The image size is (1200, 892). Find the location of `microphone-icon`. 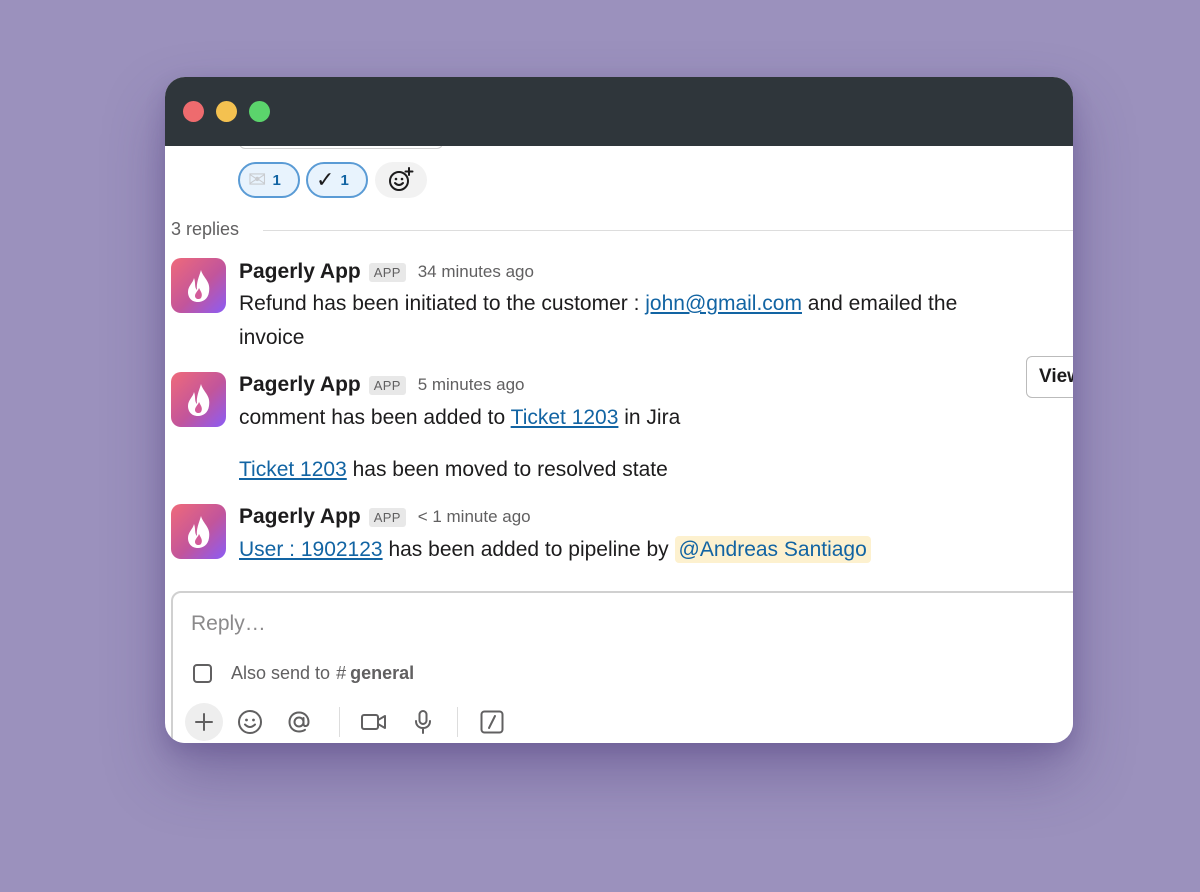

microphone-icon is located at coordinates (423, 722).